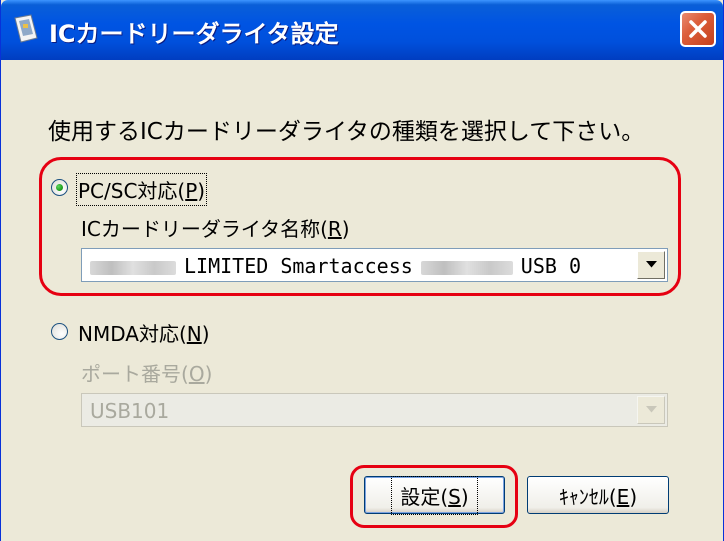 This screenshot has width=724, height=541. I want to click on port-number-select: USB101, so click(374, 410).